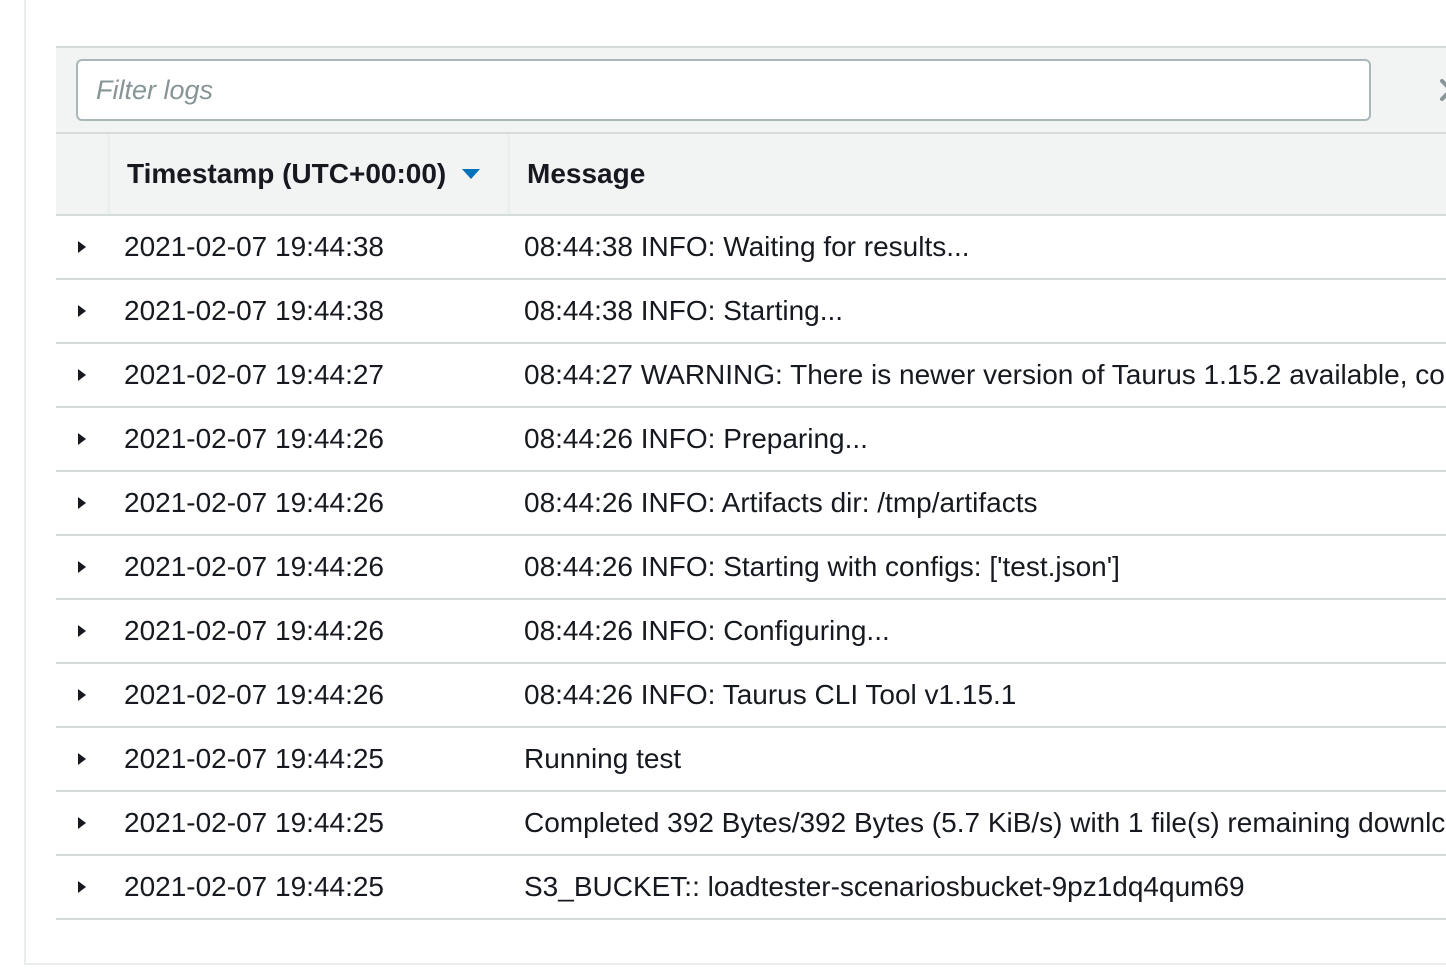  I want to click on log-message: 08:44:26 INFO: Taurus CLI Tool v1.15.1, so click(770, 694).